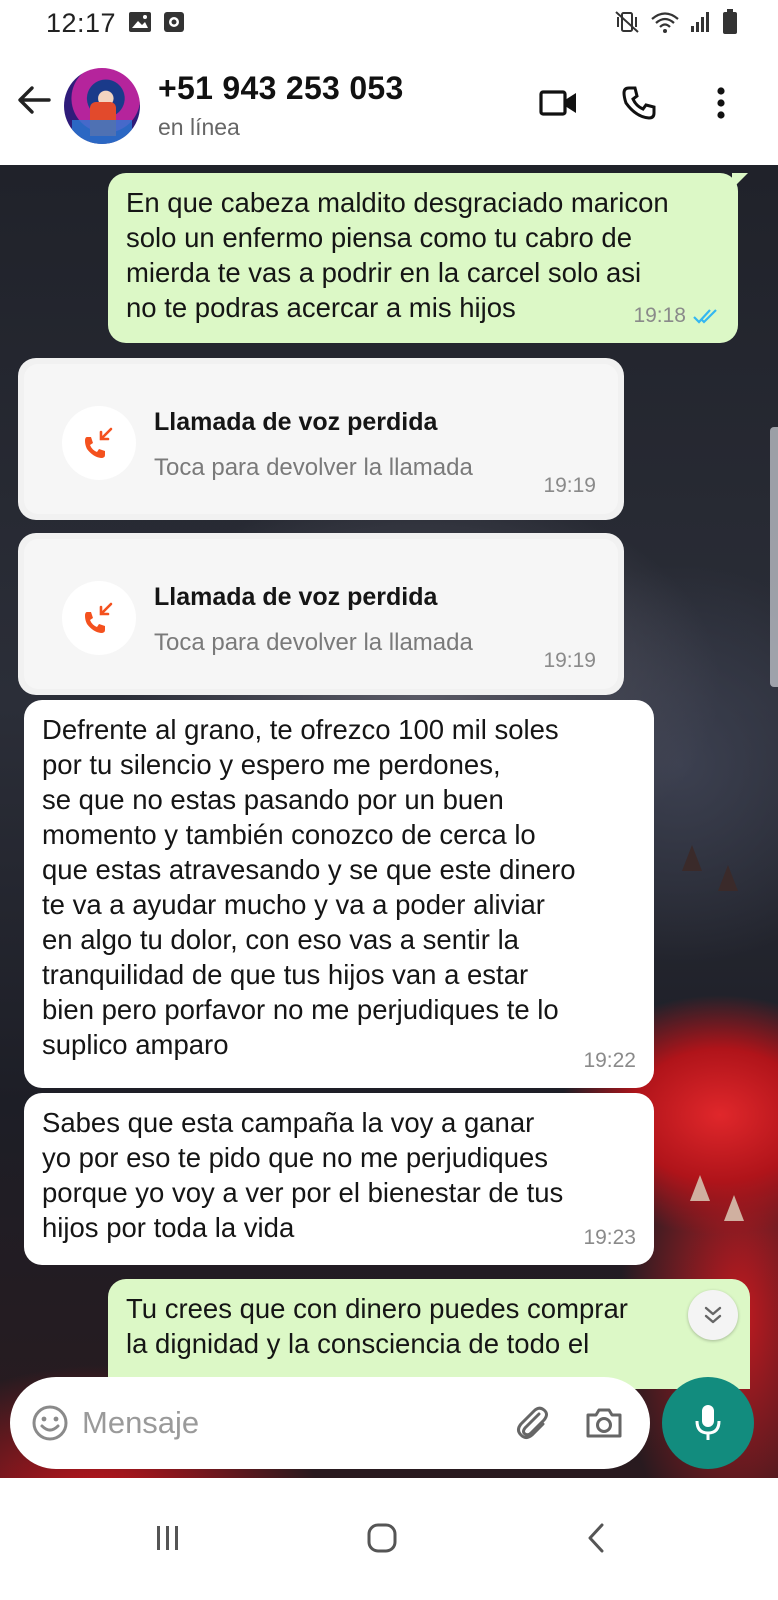  I want to click on camera-button, so click(604, 1423).